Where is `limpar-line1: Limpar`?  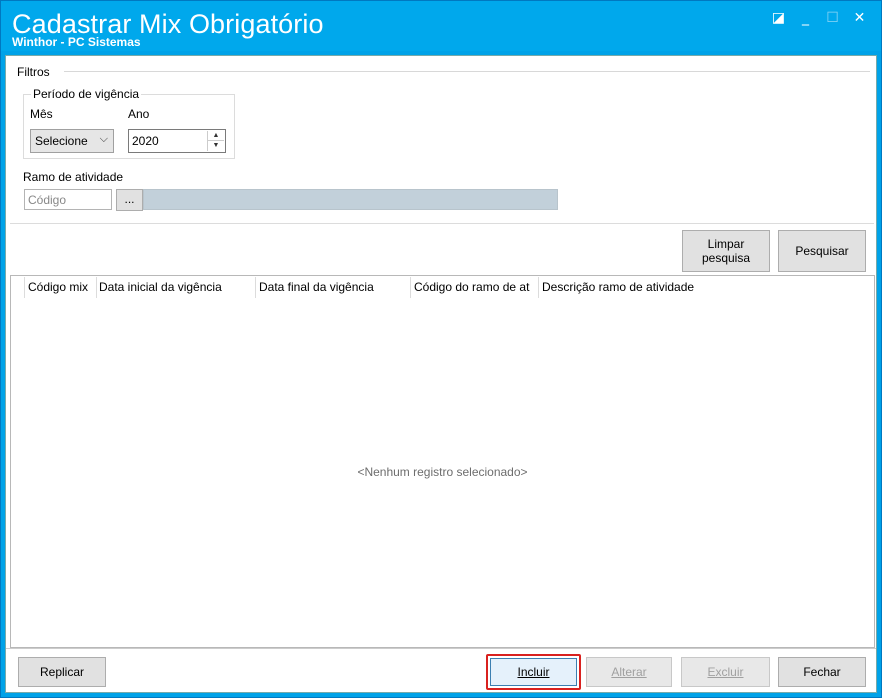
limpar-line1: Limpar is located at coordinates (726, 244).